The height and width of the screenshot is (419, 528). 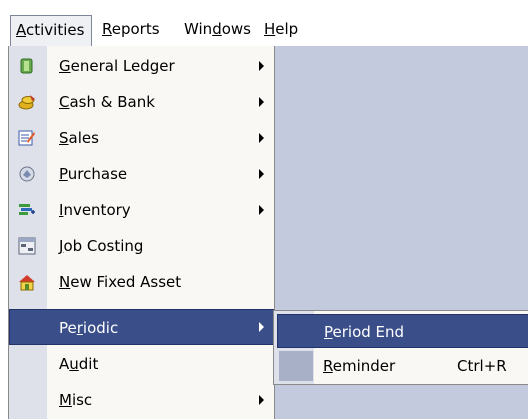 I want to click on ledger-icon, so click(x=26, y=66).